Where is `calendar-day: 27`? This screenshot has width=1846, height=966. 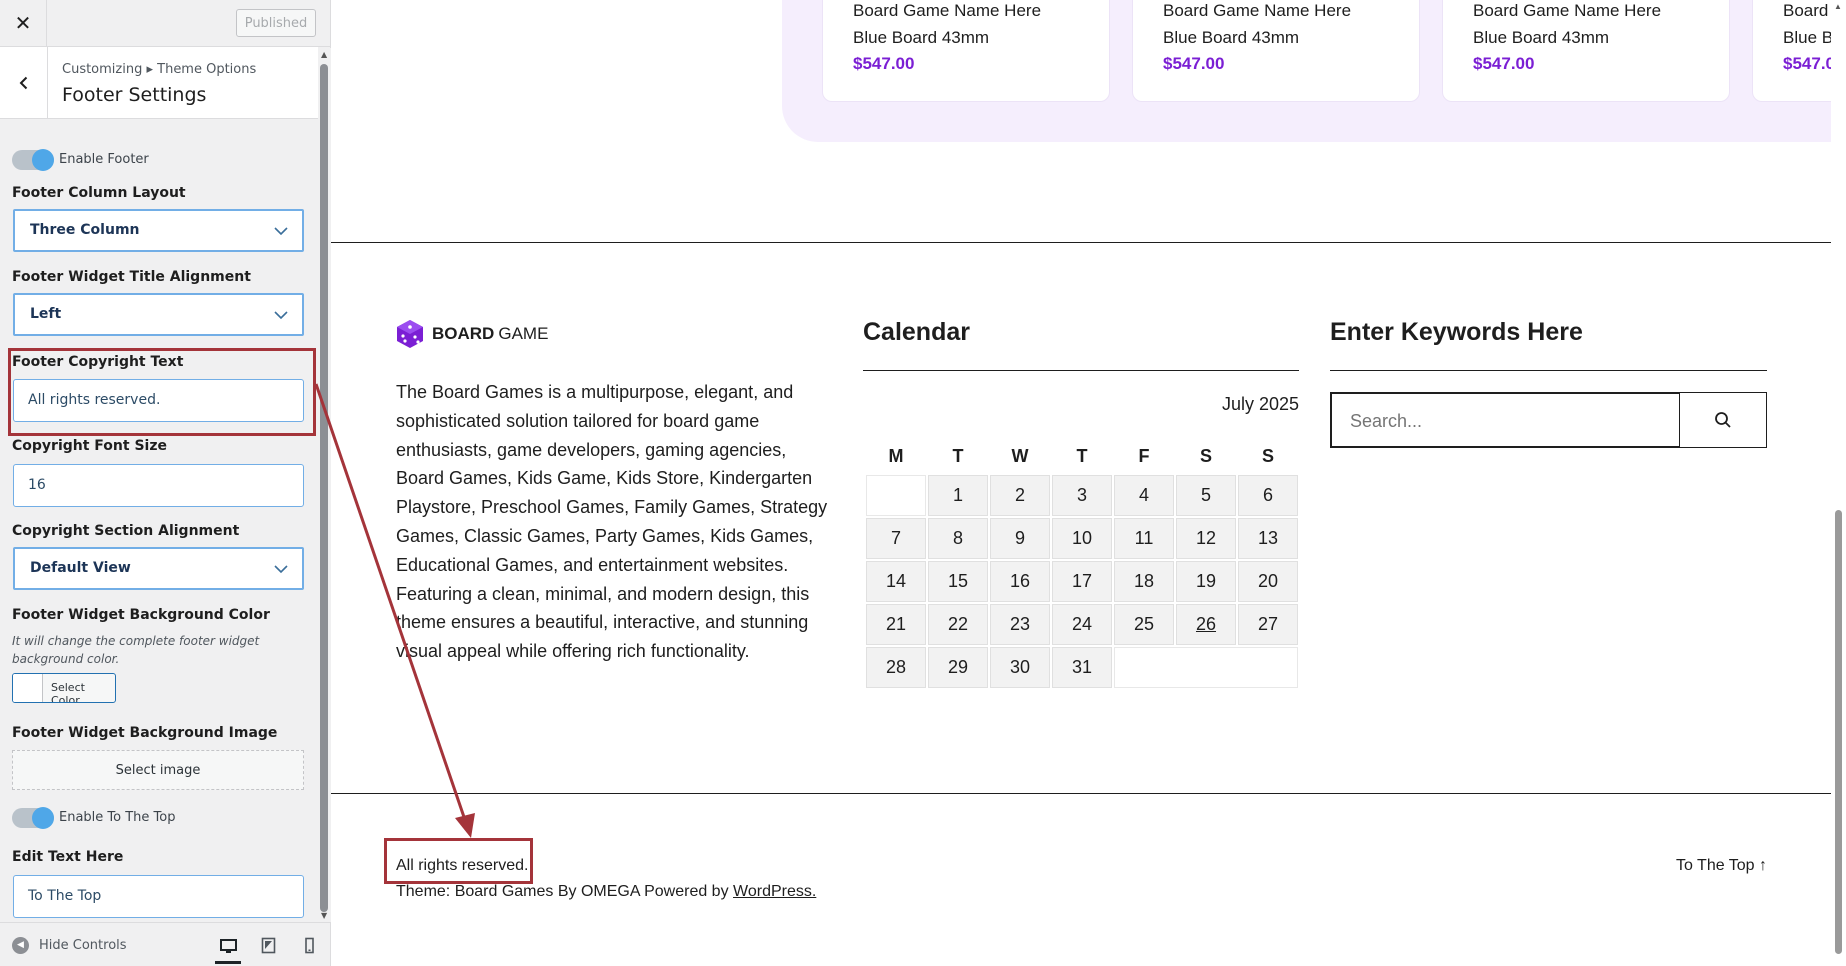 calendar-day: 27 is located at coordinates (1268, 624).